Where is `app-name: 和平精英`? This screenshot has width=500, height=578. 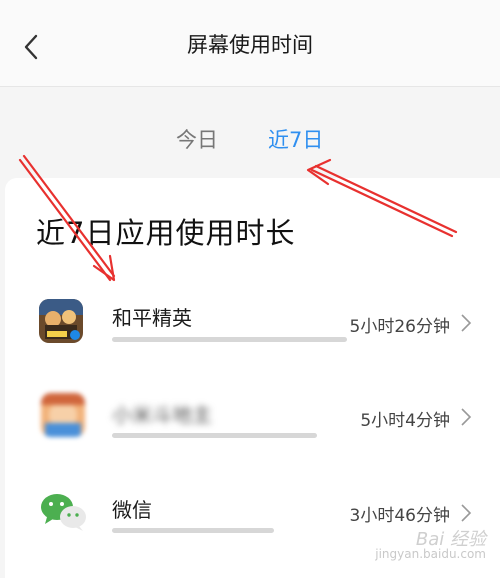
app-name: 和平精英 is located at coordinates (152, 316).